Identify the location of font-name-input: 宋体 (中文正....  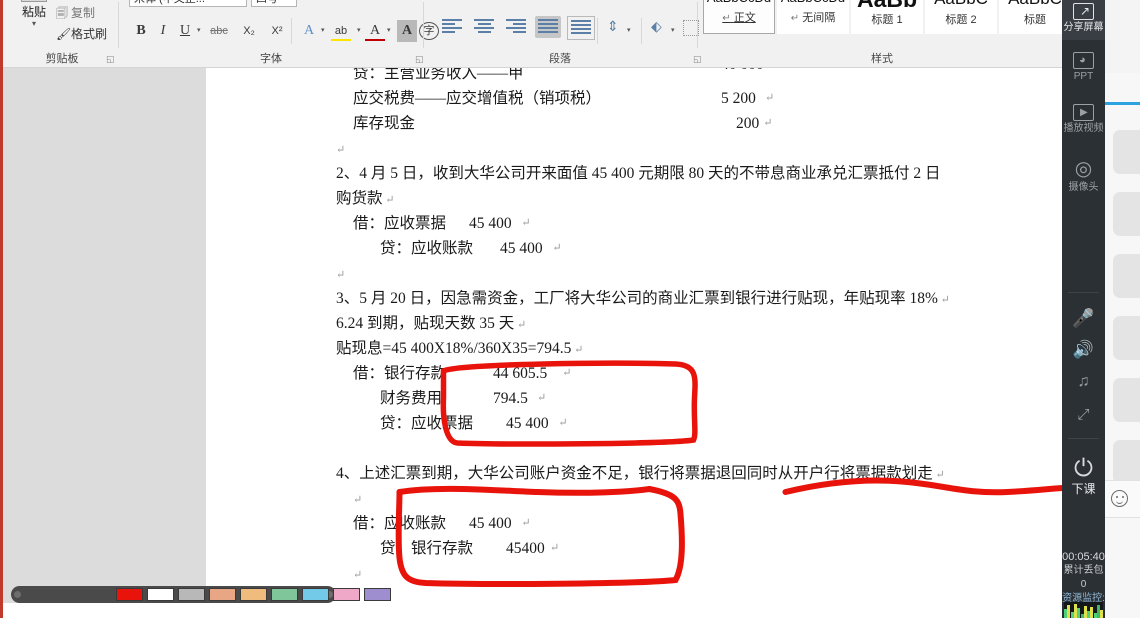
(188, 3).